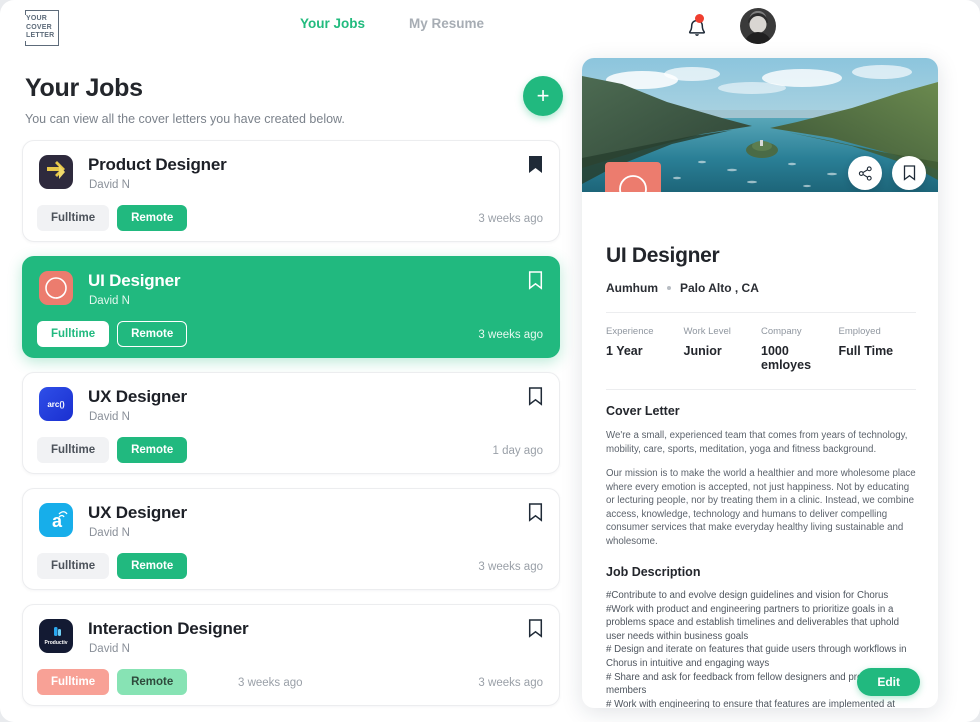 The height and width of the screenshot is (722, 980). I want to click on svg-text: arc(), so click(56, 404).